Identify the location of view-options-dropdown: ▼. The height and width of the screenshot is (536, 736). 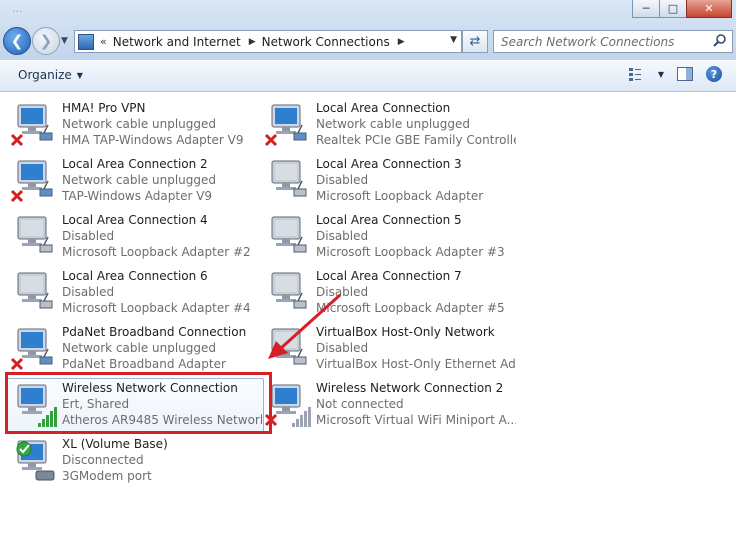
(661, 74).